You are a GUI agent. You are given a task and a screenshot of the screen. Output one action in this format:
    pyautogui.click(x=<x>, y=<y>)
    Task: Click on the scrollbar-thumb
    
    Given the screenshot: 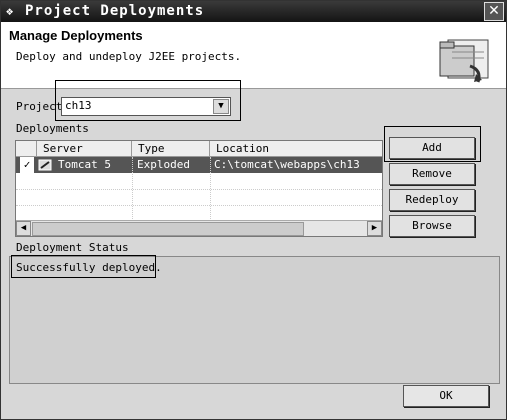 What is the action you would take?
    pyautogui.click(x=168, y=229)
    